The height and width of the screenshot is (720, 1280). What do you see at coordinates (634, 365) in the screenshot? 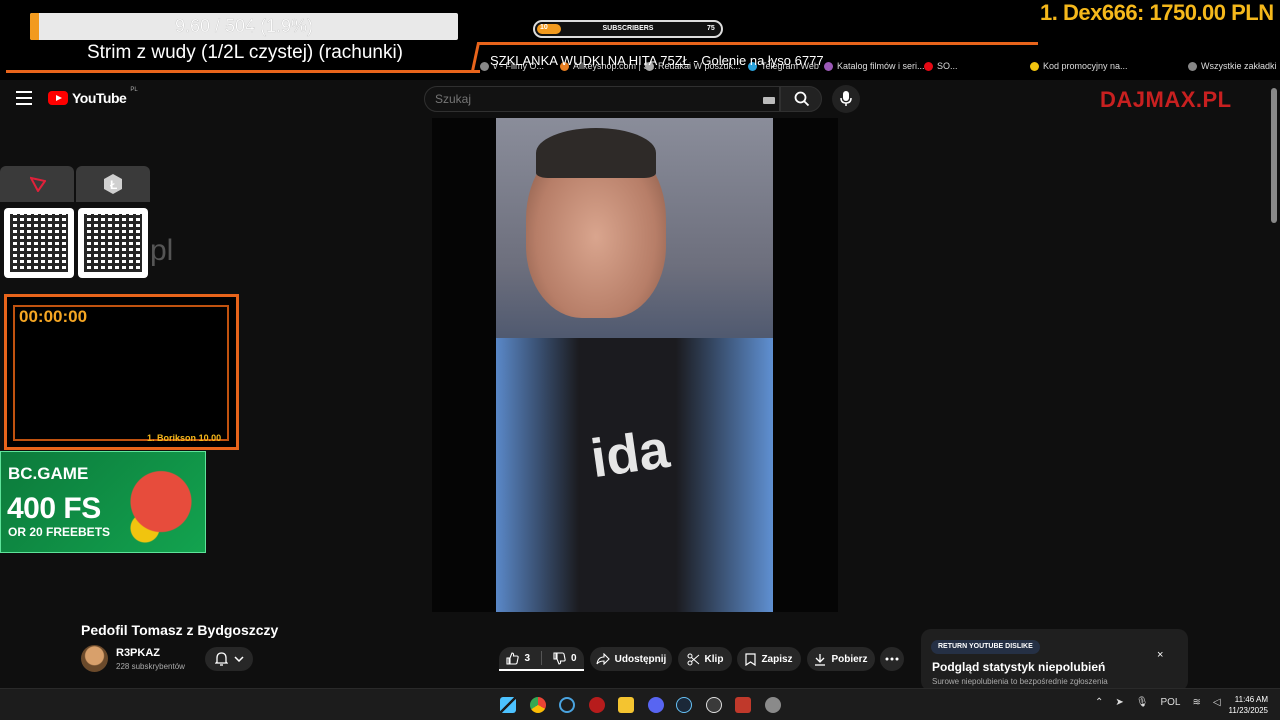
I see `video-frame: ida` at bounding box center [634, 365].